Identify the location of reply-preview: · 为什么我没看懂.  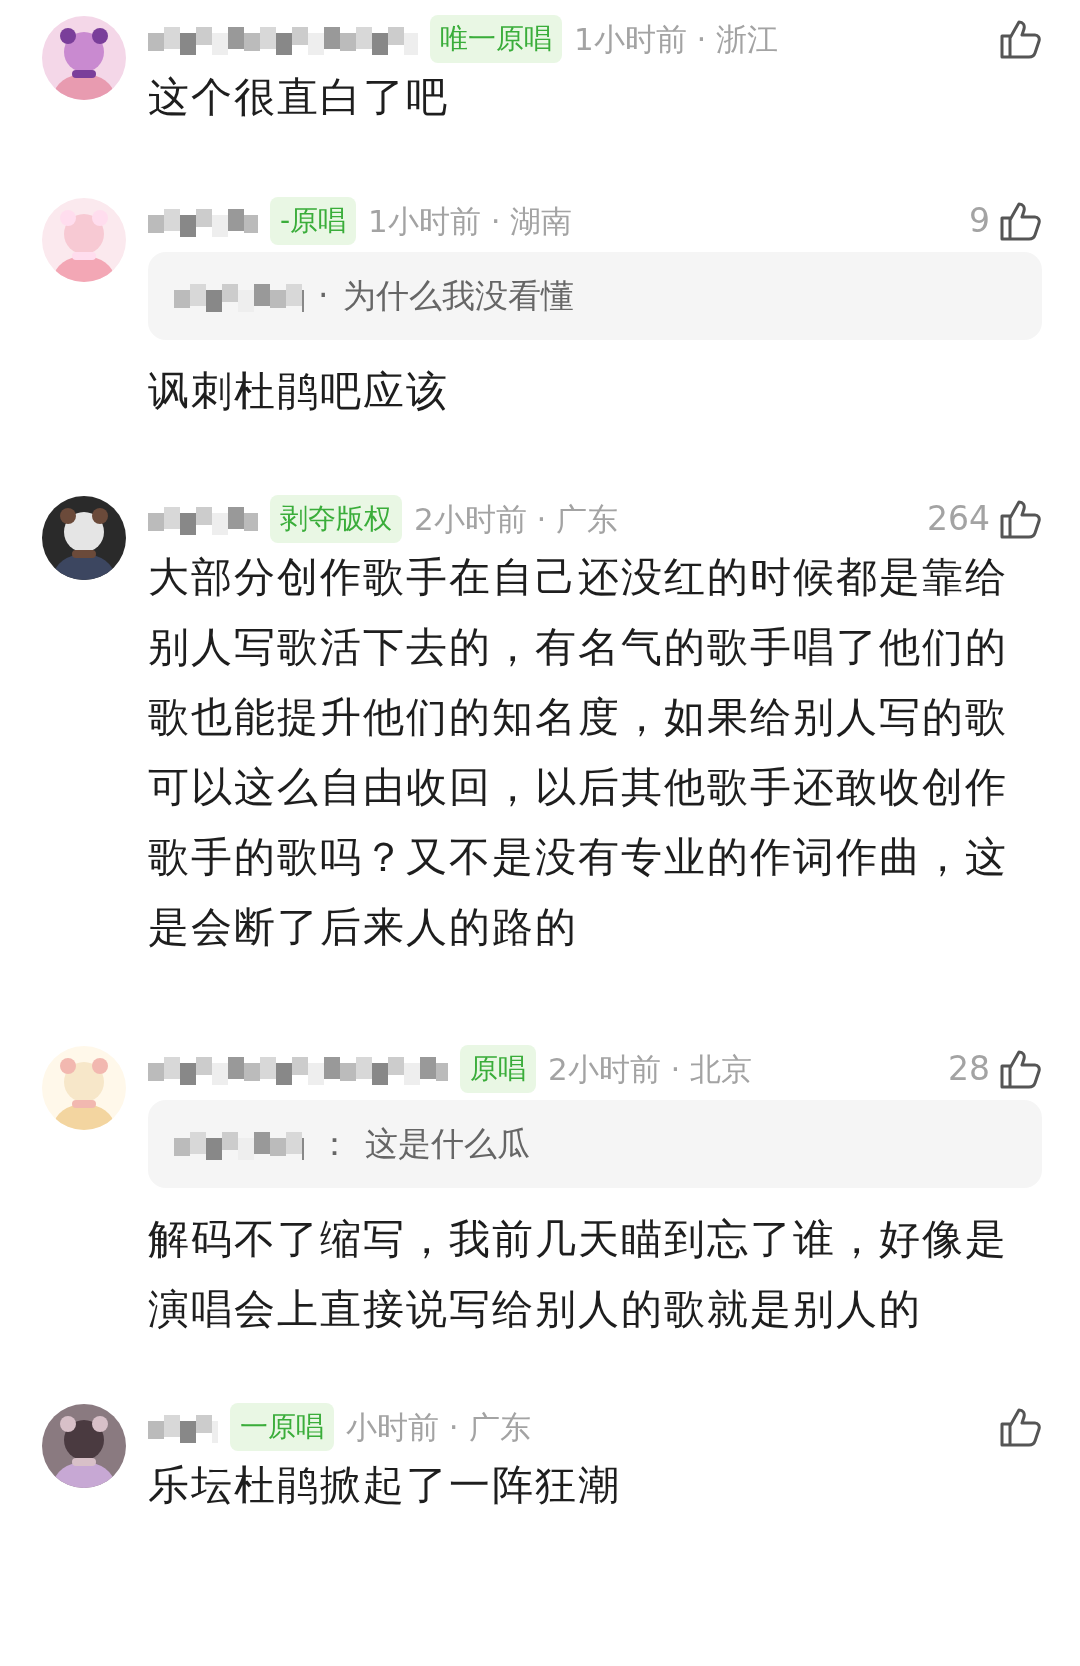
(595, 296).